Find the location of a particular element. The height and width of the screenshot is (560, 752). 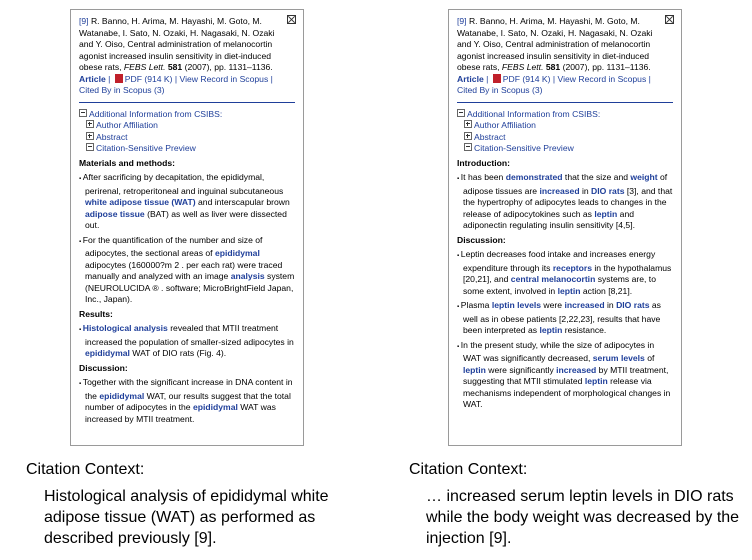

snippet-text: resistance. is located at coordinates (584, 330).